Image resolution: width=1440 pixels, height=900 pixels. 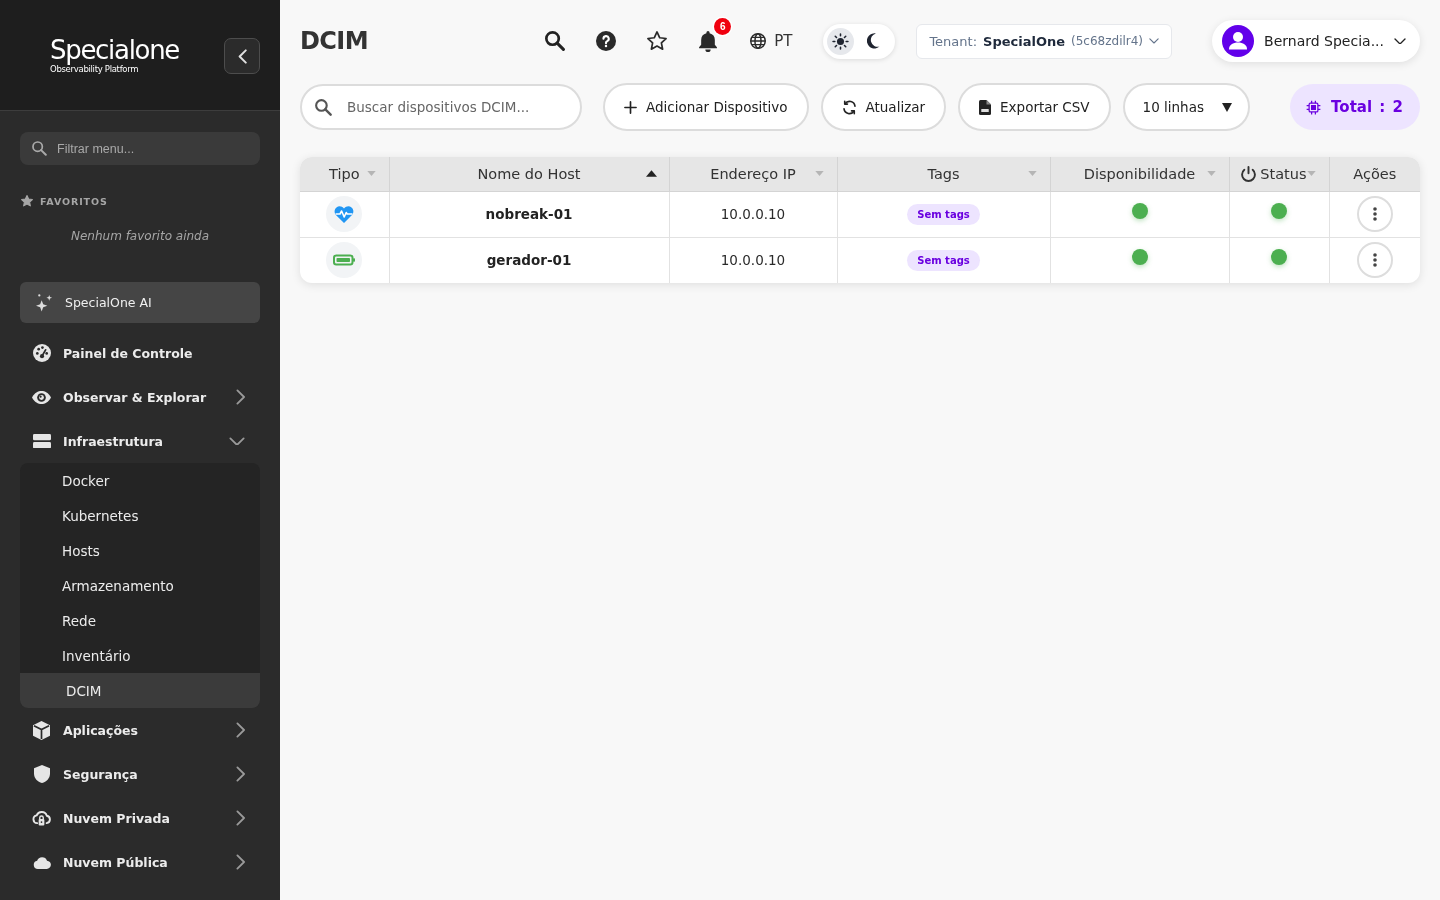 What do you see at coordinates (771, 41) in the screenshot?
I see `language-selector: PT` at bounding box center [771, 41].